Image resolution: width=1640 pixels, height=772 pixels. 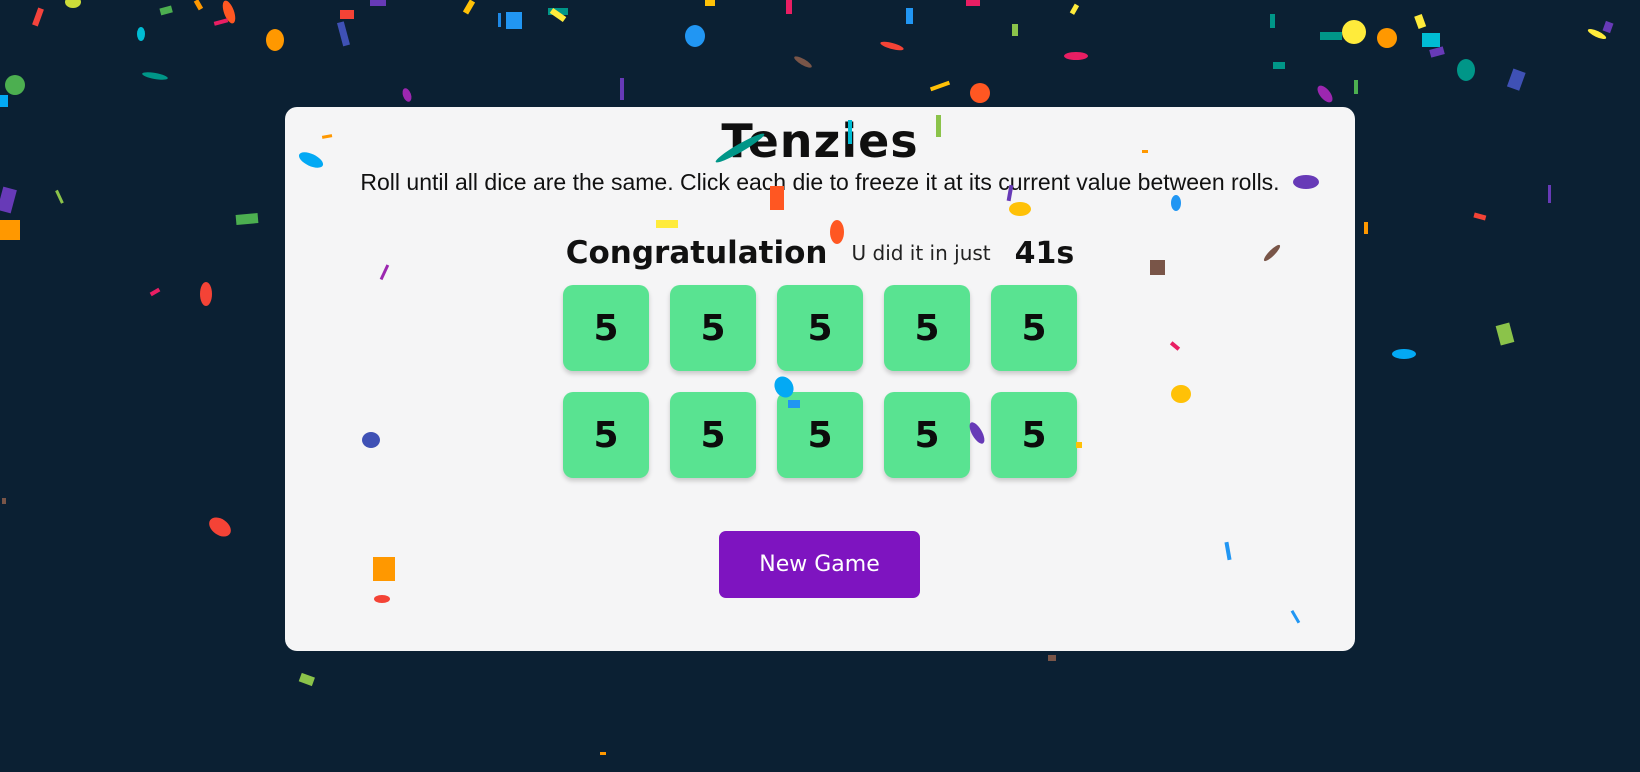 What do you see at coordinates (696, 253) in the screenshot?
I see `congrats-heading: Congratulation` at bounding box center [696, 253].